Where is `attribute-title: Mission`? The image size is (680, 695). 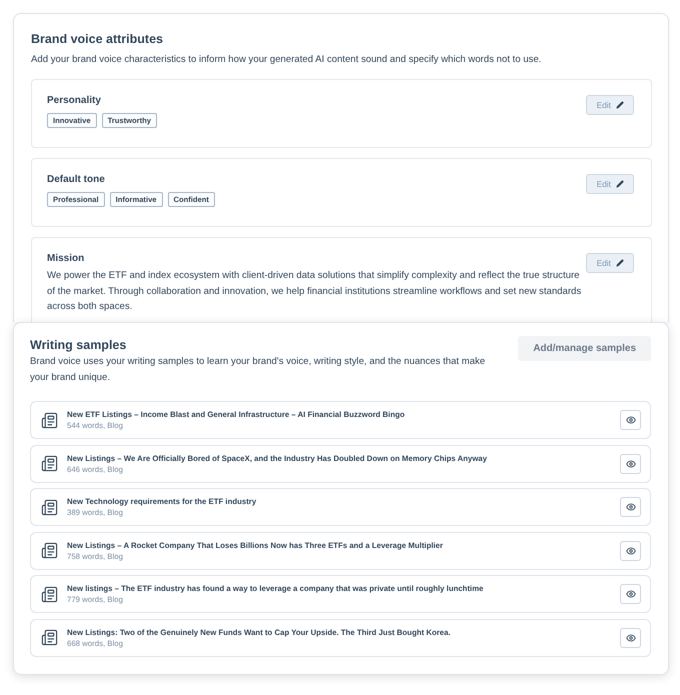 attribute-title: Mission is located at coordinates (66, 258).